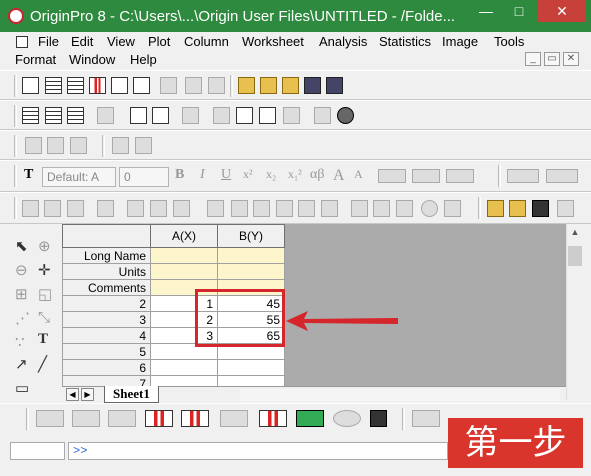 The image size is (591, 476). What do you see at coordinates (345, 115) in the screenshot?
I see `pie-icon` at bounding box center [345, 115].